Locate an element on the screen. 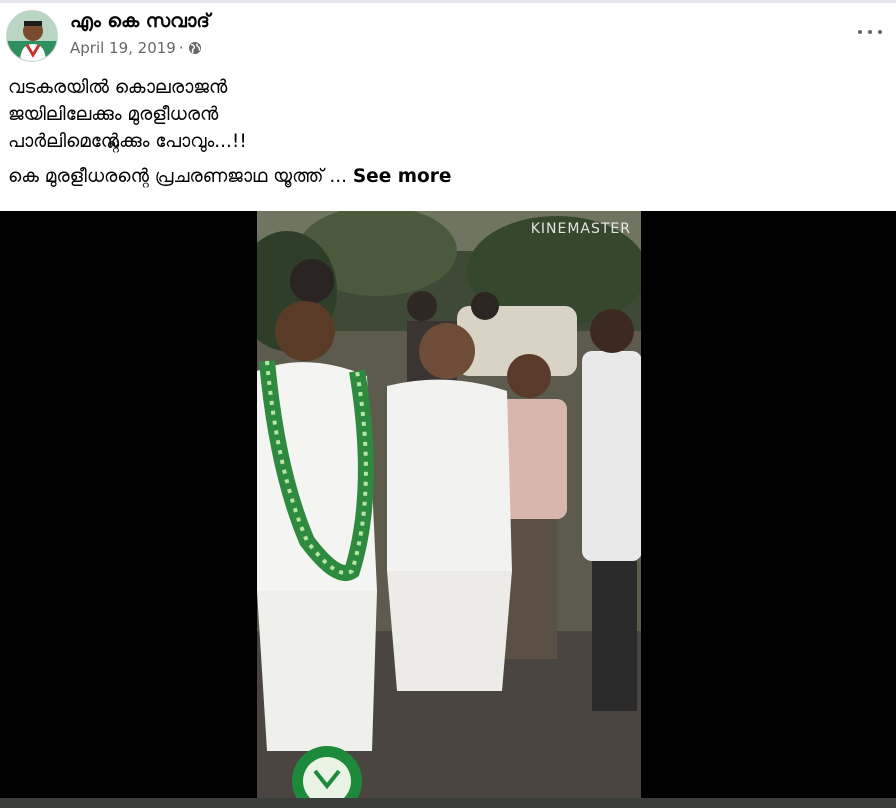  see-more-link: See more is located at coordinates (402, 176).